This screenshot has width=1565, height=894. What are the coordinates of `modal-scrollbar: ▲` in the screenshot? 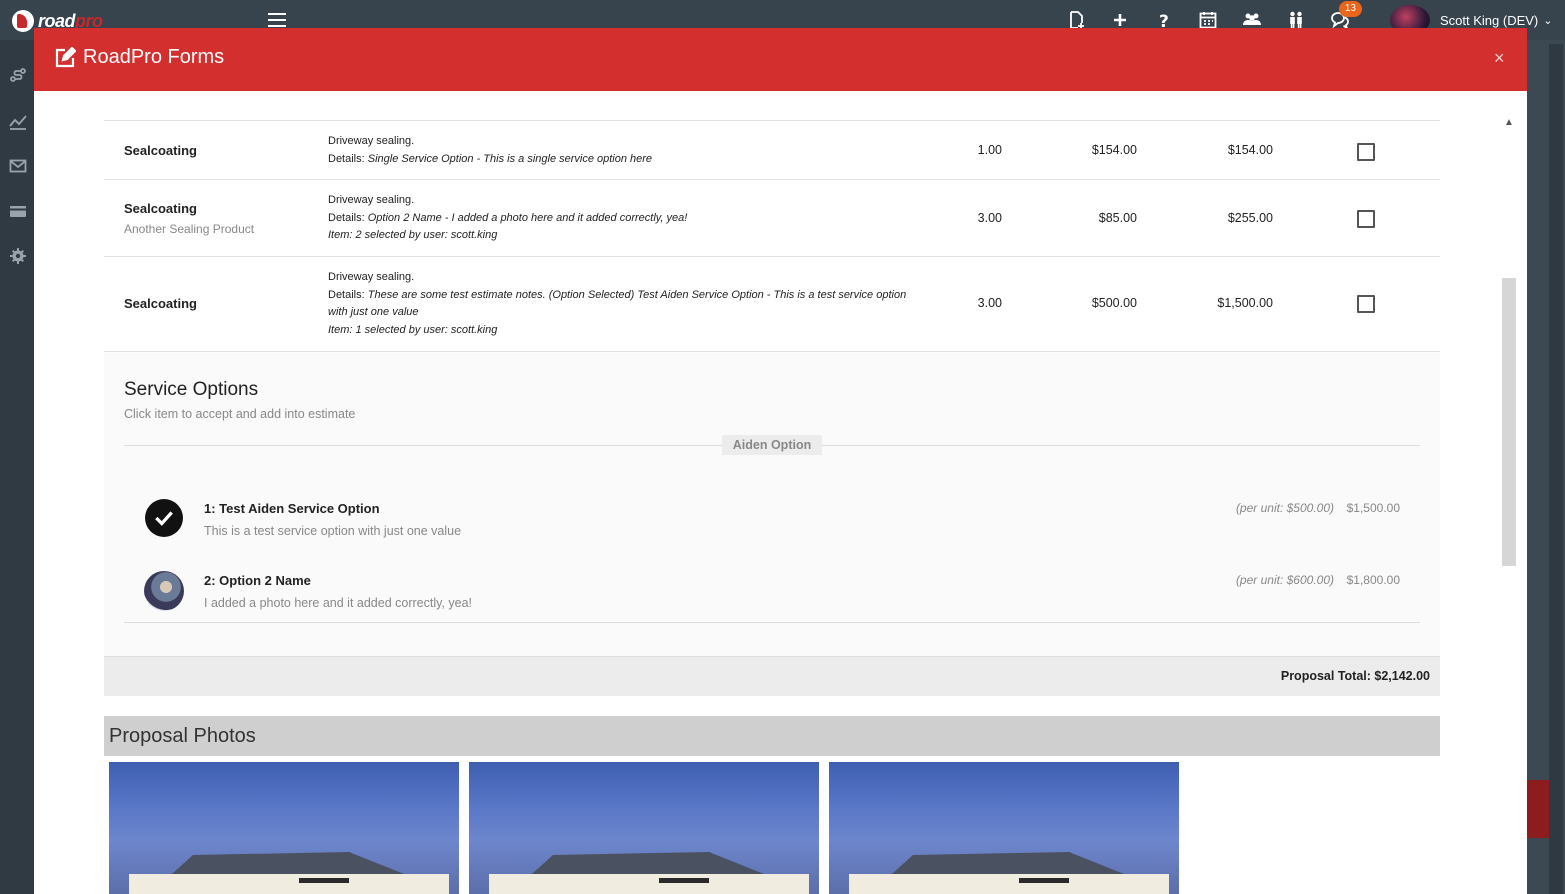 It's located at (1508, 502).